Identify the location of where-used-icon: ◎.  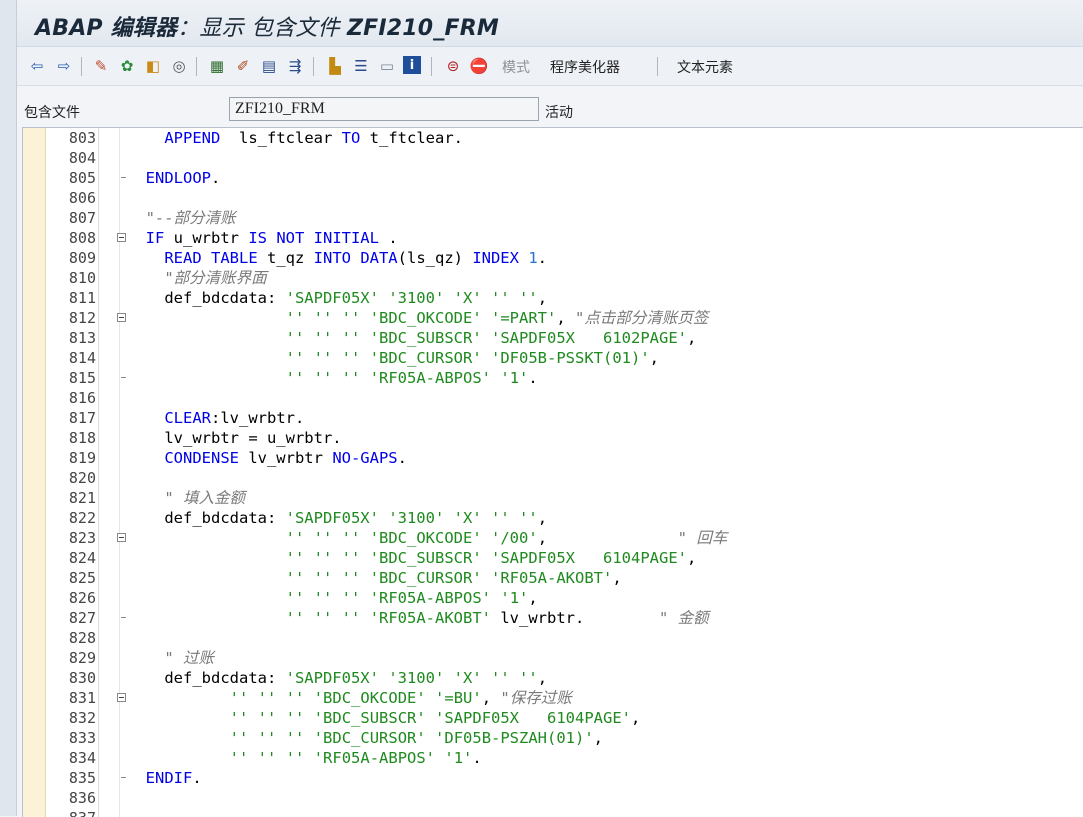
(179, 66).